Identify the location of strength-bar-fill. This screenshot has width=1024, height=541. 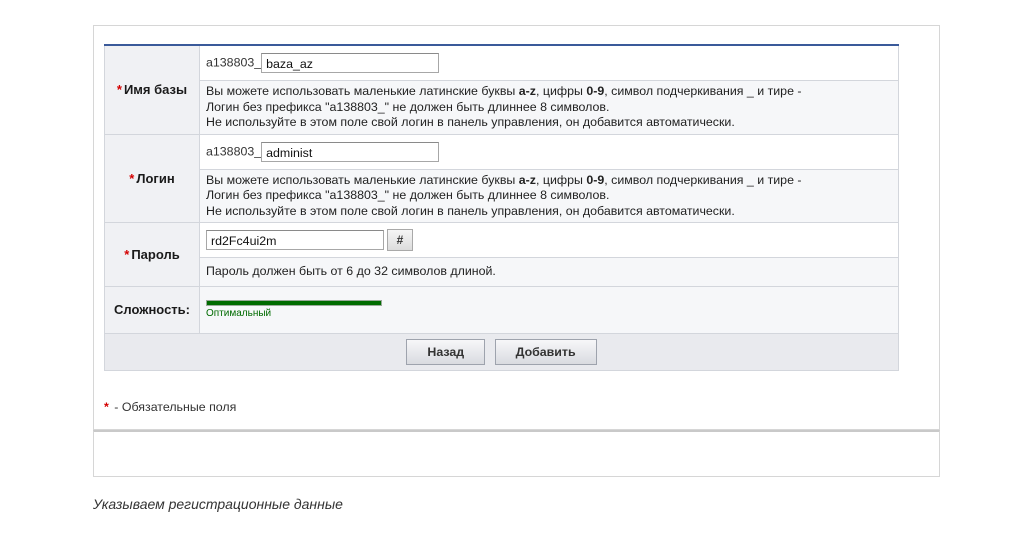
(294, 303).